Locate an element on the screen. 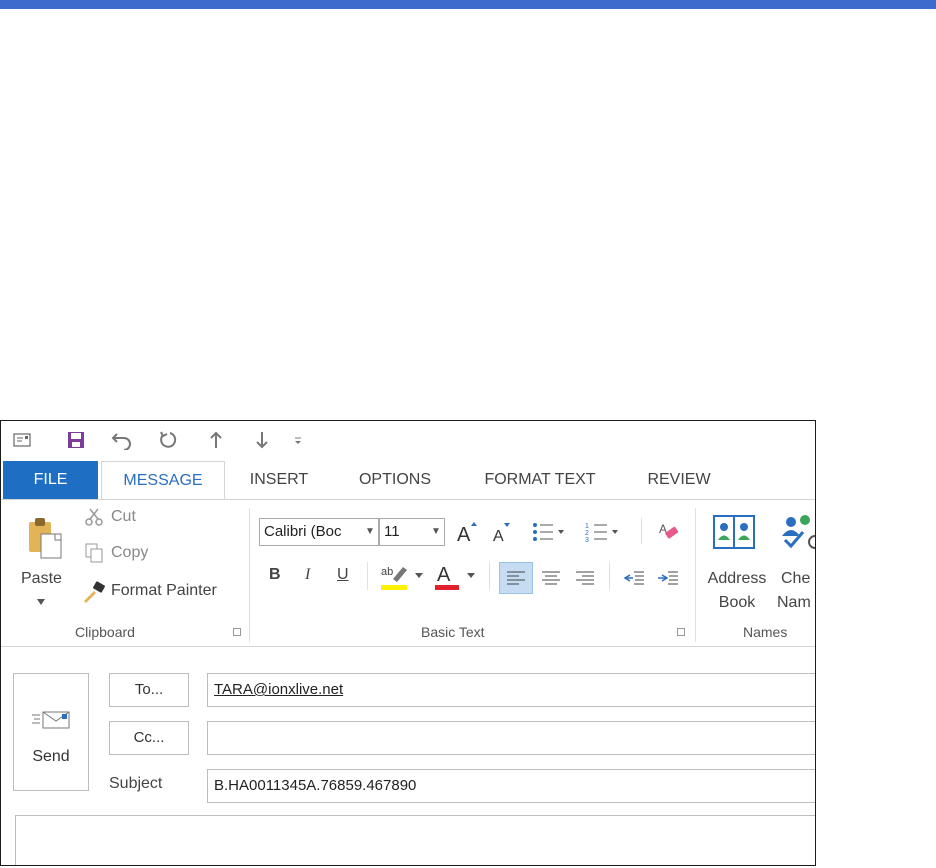 This screenshot has height=868, width=936. down-arrow-icon is located at coordinates (262, 440).